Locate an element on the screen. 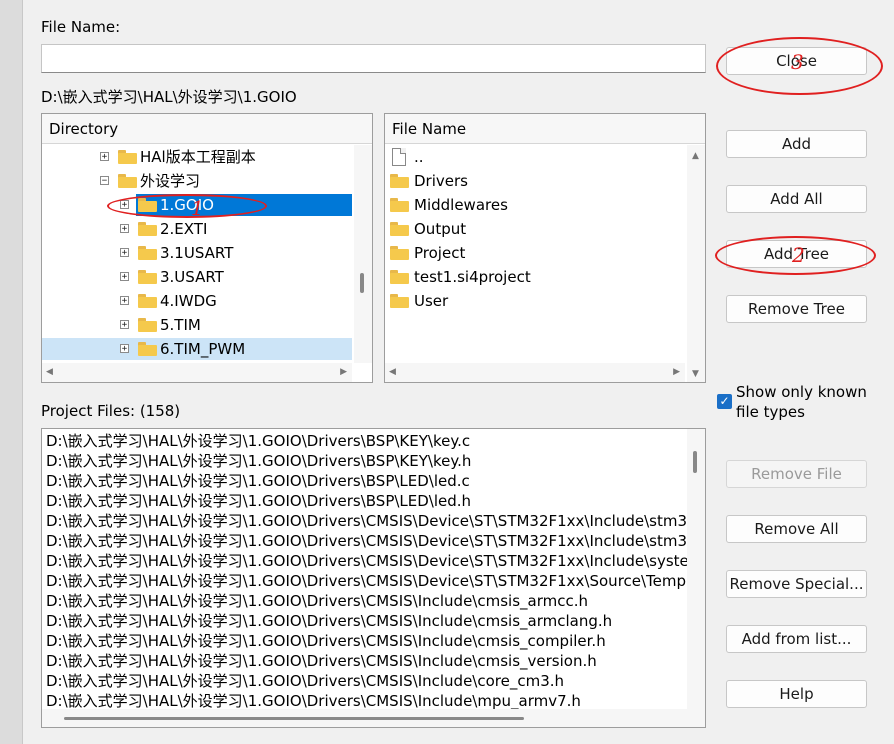 This screenshot has height=744, width=894. file-list-item-label: Output is located at coordinates (440, 229).